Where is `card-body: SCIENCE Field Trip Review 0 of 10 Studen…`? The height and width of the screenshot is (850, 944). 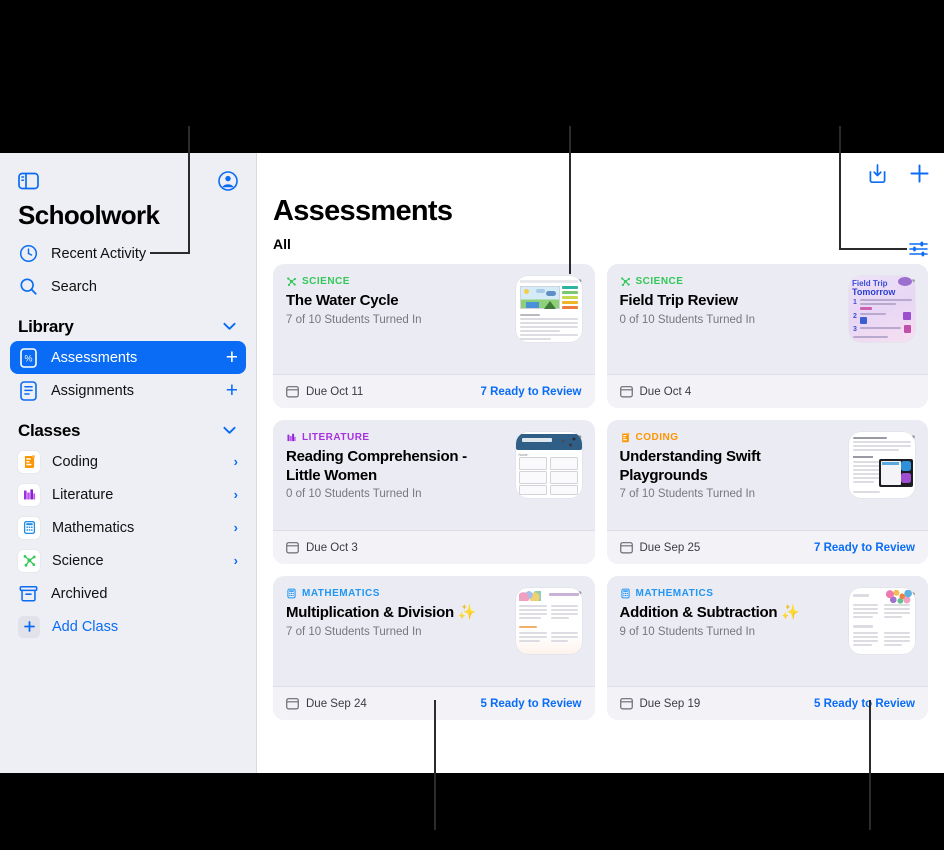 card-body: SCIENCE Field Trip Review 0 of 10 Studen… is located at coordinates (768, 319).